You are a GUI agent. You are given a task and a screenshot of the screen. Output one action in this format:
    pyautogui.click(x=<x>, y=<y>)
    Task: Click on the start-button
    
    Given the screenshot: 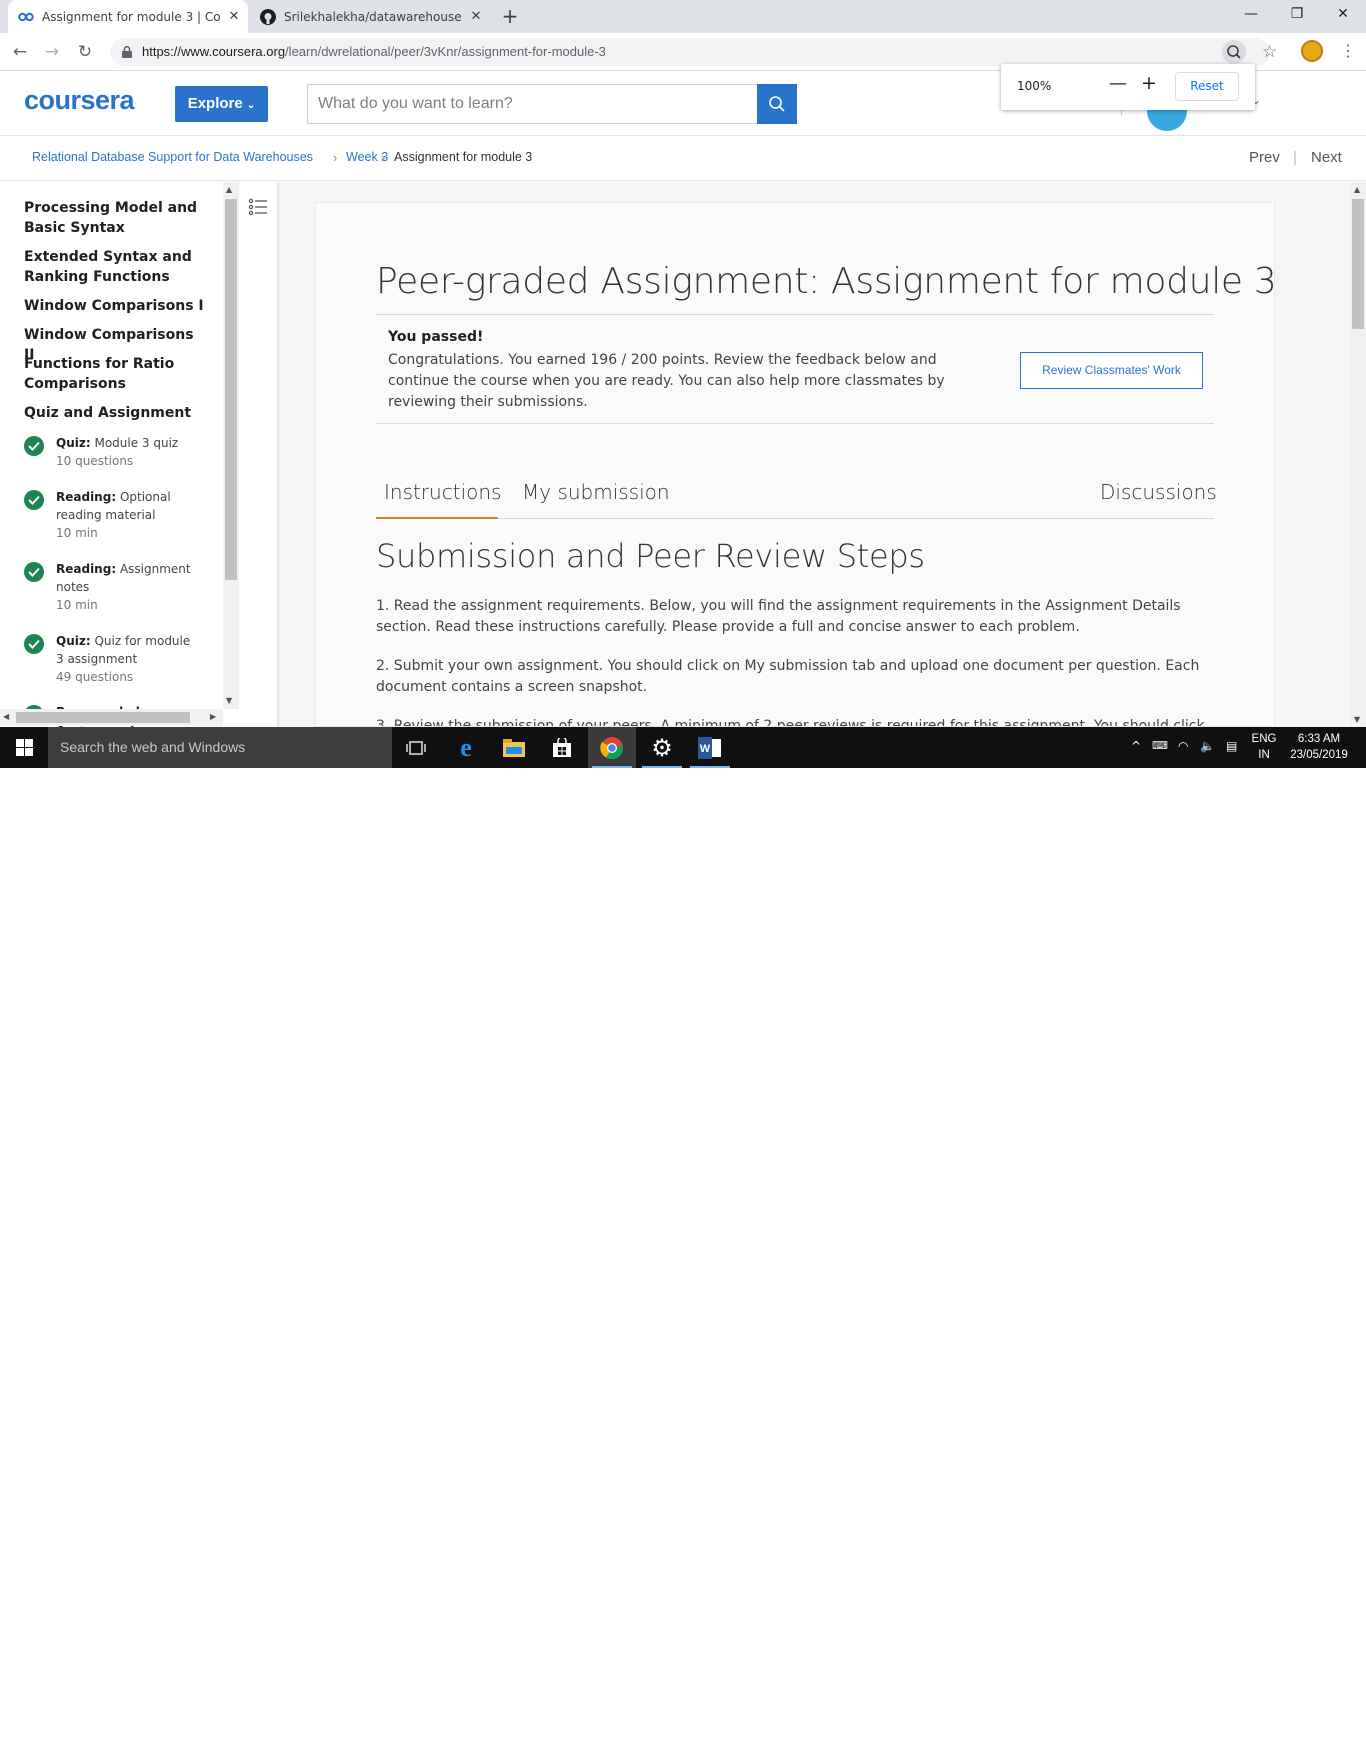 What is the action you would take?
    pyautogui.click(x=24, y=747)
    